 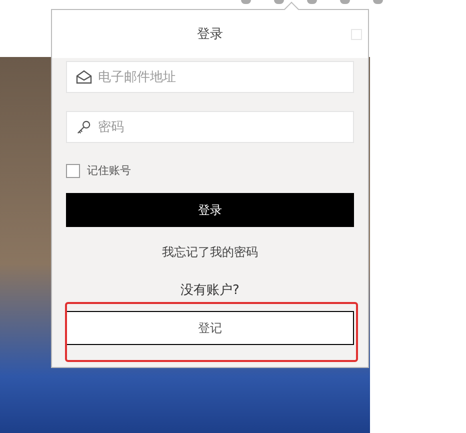 I want to click on login-button: 登录, so click(x=210, y=210).